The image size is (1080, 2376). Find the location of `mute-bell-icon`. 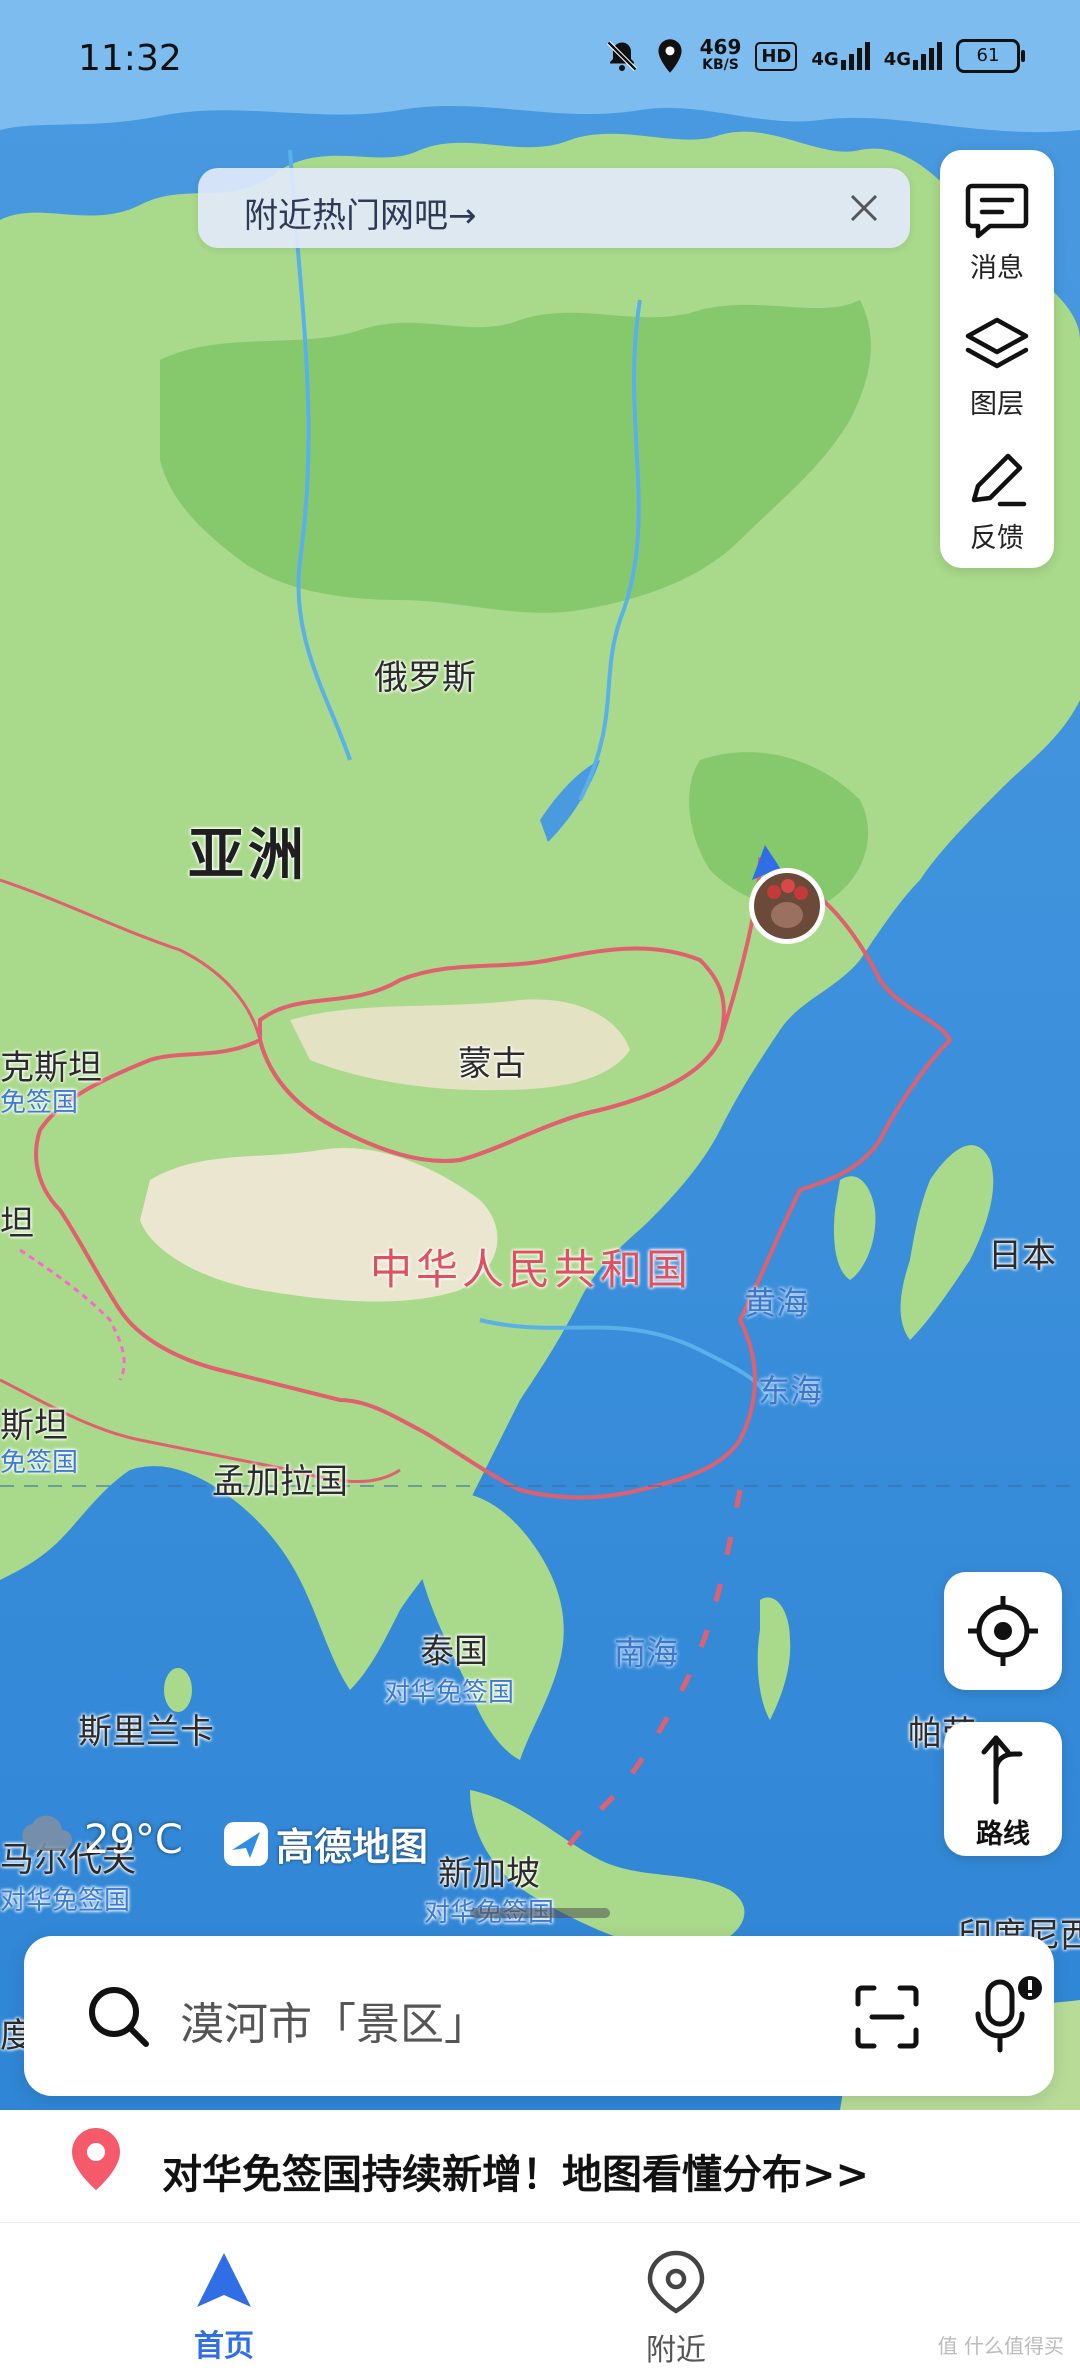

mute-bell-icon is located at coordinates (621, 56).